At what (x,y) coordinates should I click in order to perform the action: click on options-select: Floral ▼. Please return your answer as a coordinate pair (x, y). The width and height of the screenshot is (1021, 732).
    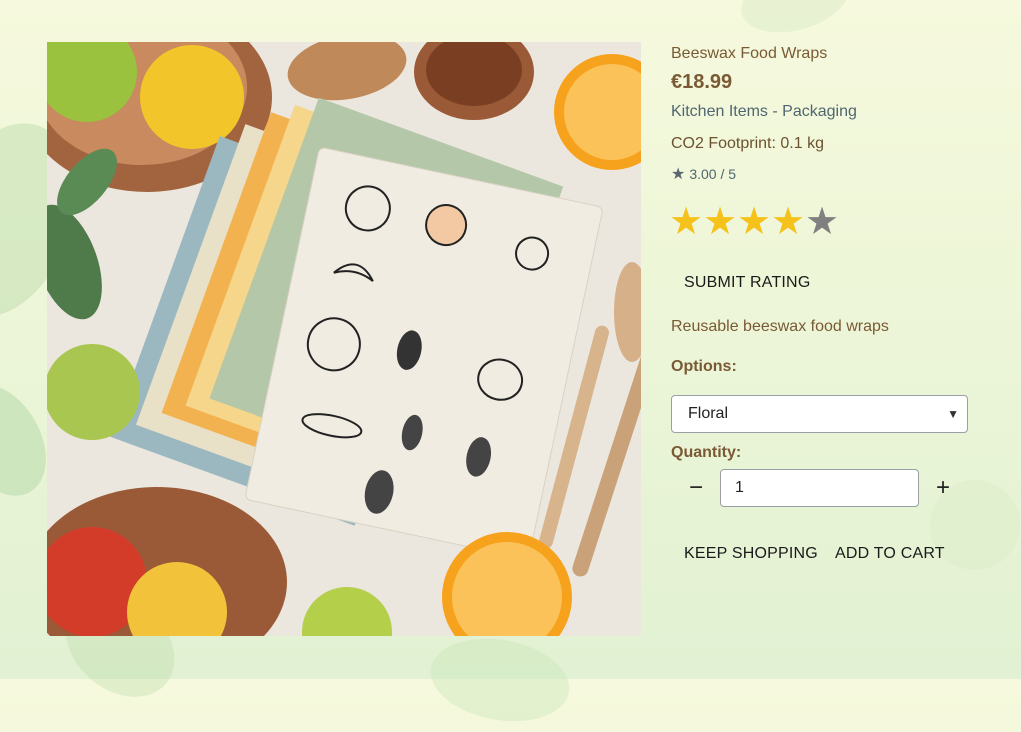
    Looking at the image, I should click on (819, 414).